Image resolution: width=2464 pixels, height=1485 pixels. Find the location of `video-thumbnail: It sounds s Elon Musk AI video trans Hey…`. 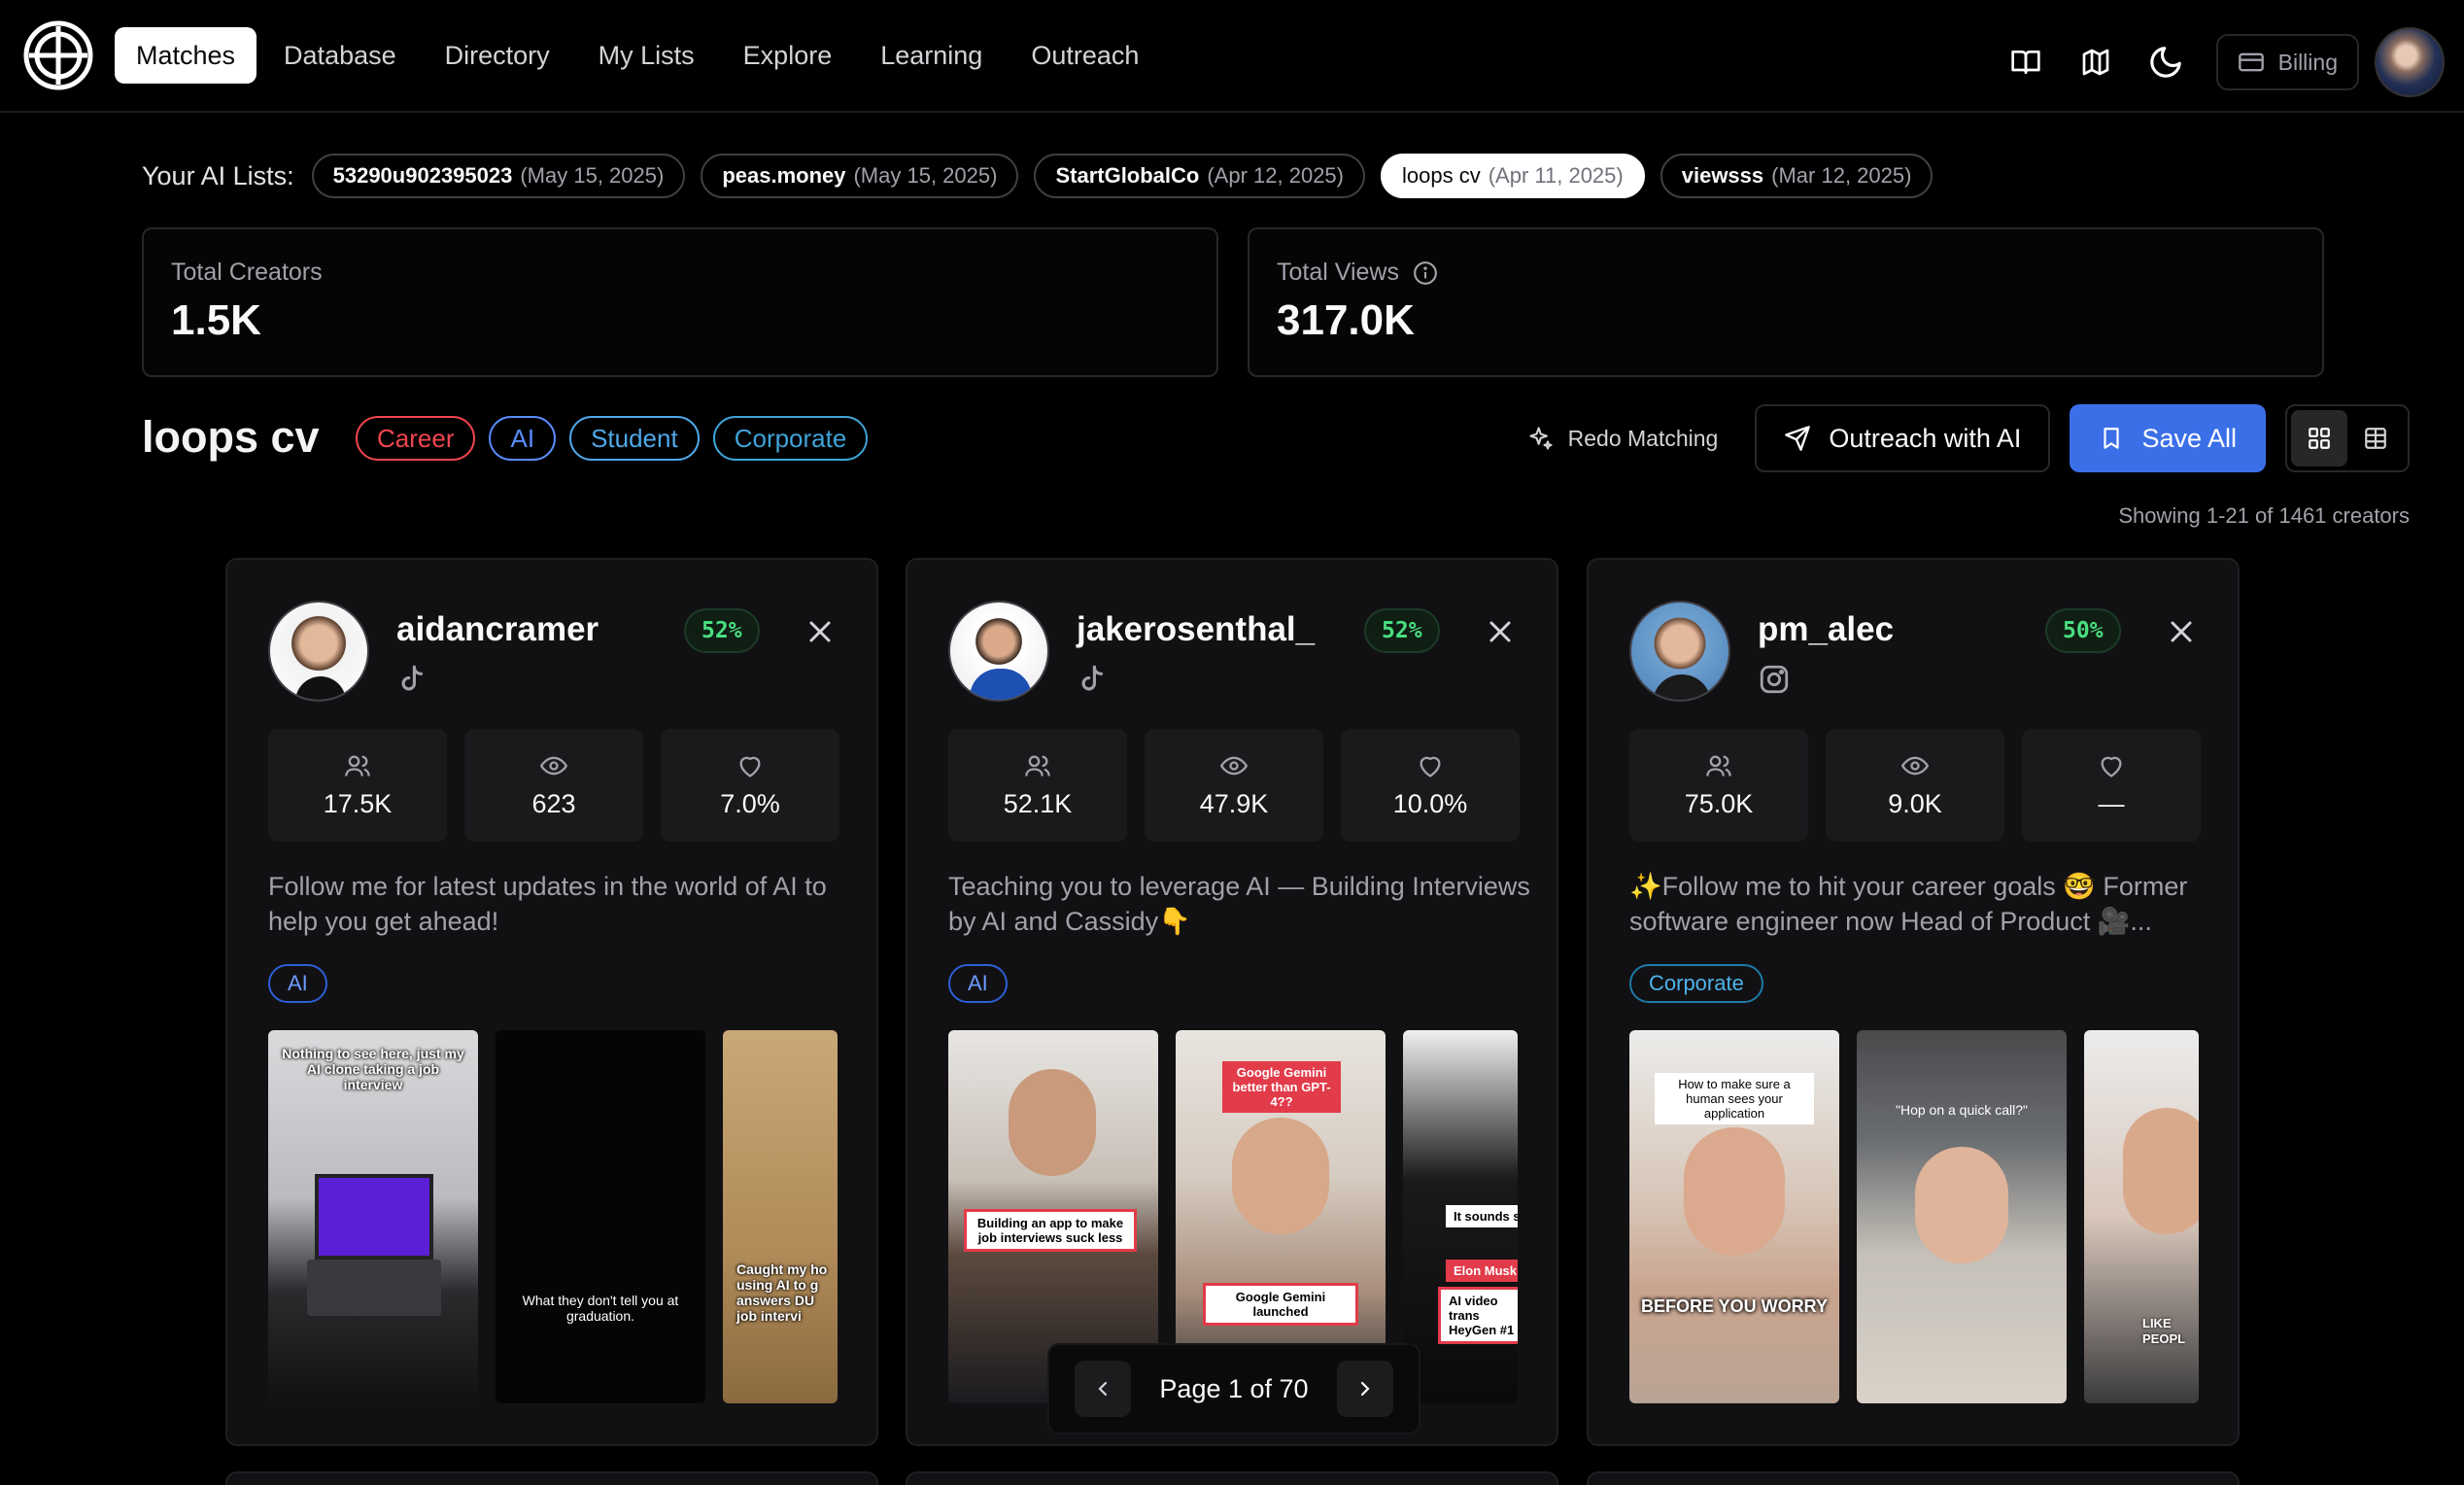

video-thumbnail: It sounds s Elon Musk AI video trans Hey… is located at coordinates (1460, 1216).